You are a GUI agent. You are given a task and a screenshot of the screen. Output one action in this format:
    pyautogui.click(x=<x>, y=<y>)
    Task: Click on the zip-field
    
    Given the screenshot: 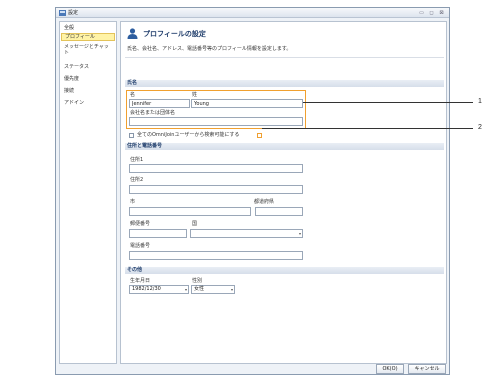 What is the action you would take?
    pyautogui.click(x=158, y=233)
    